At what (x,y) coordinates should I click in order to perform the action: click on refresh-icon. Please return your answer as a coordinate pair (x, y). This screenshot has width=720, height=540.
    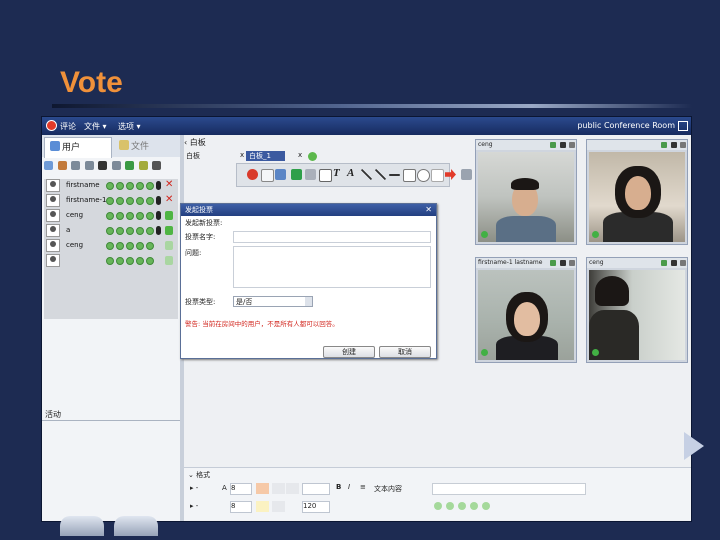
    Looking at the image, I should click on (130, 165).